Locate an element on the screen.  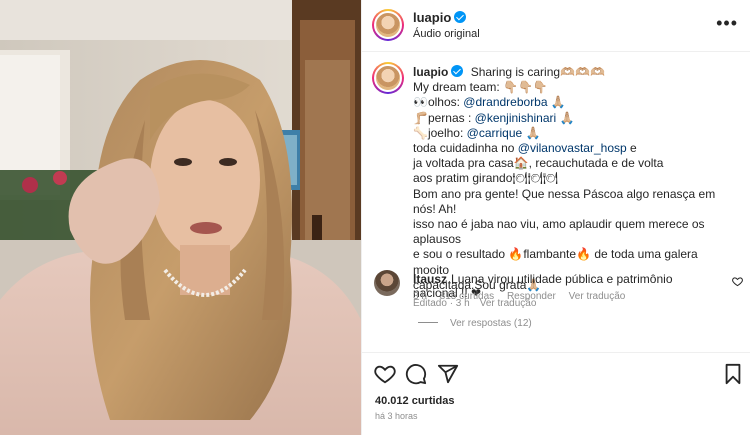
commenter-avatar is located at coordinates (387, 283).